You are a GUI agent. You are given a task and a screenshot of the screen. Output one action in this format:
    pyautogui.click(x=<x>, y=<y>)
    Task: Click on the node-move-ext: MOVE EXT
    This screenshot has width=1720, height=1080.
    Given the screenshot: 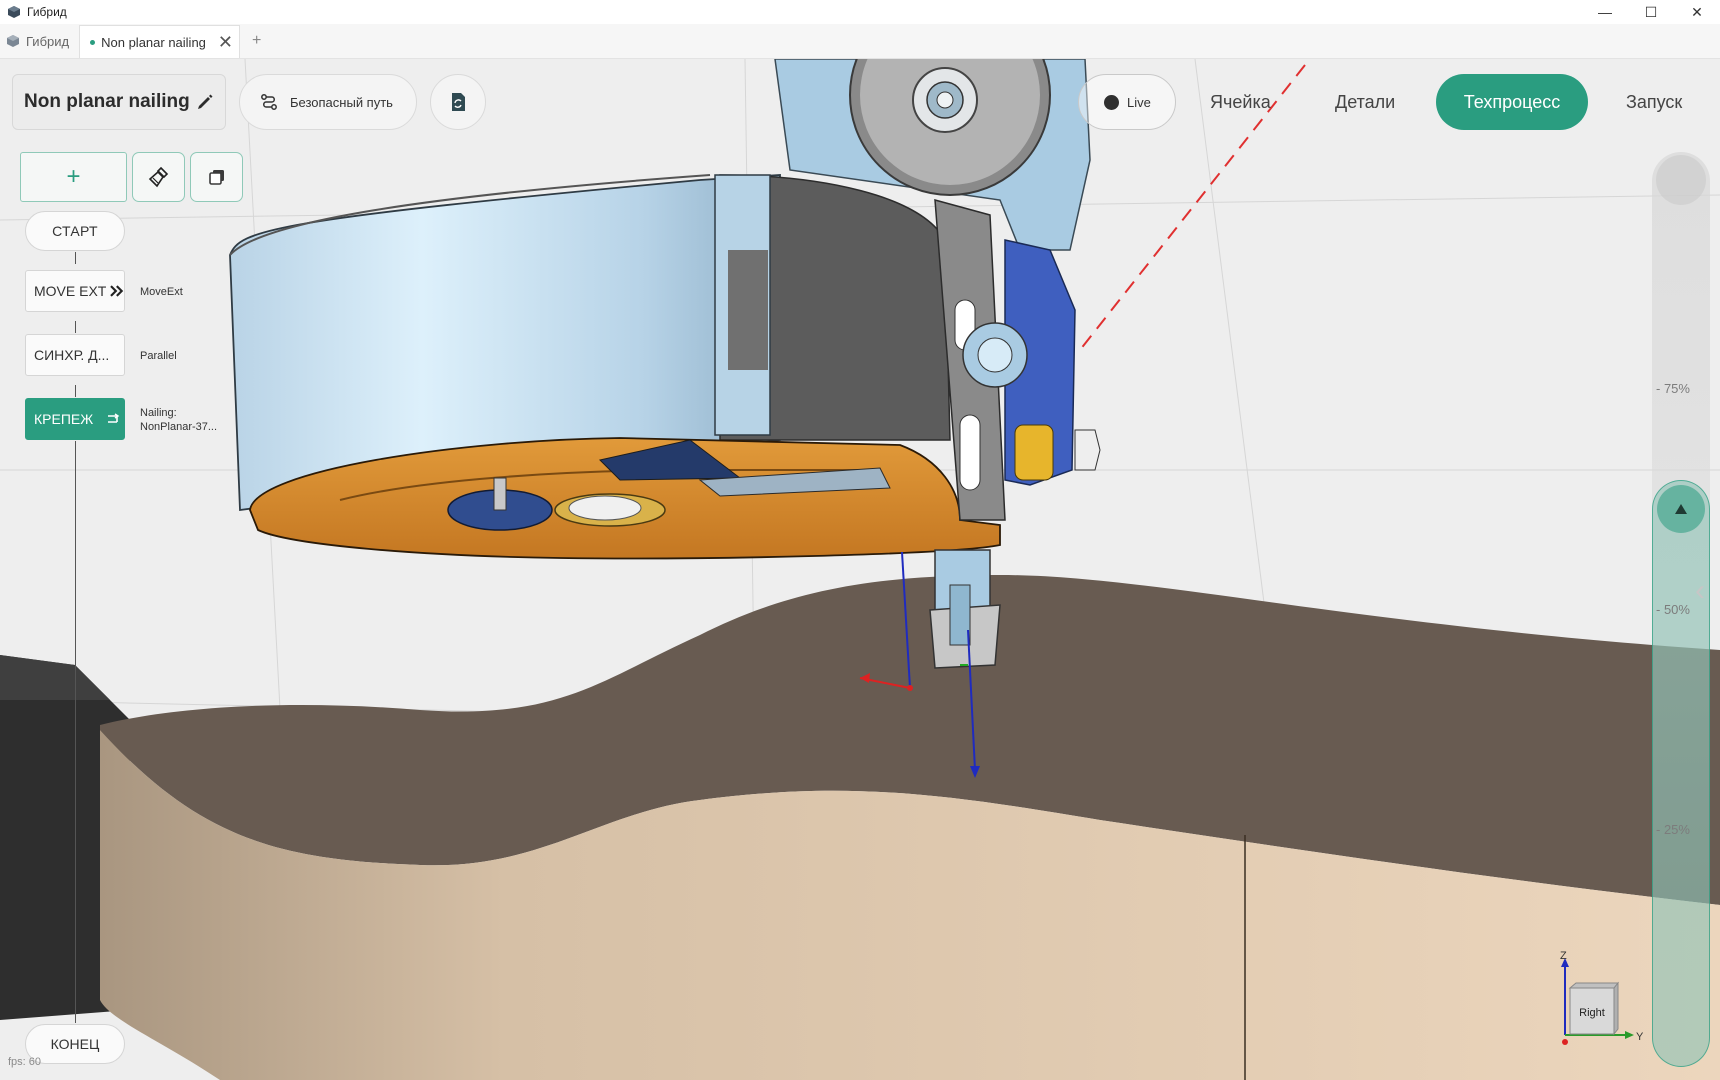 What is the action you would take?
    pyautogui.click(x=75, y=291)
    